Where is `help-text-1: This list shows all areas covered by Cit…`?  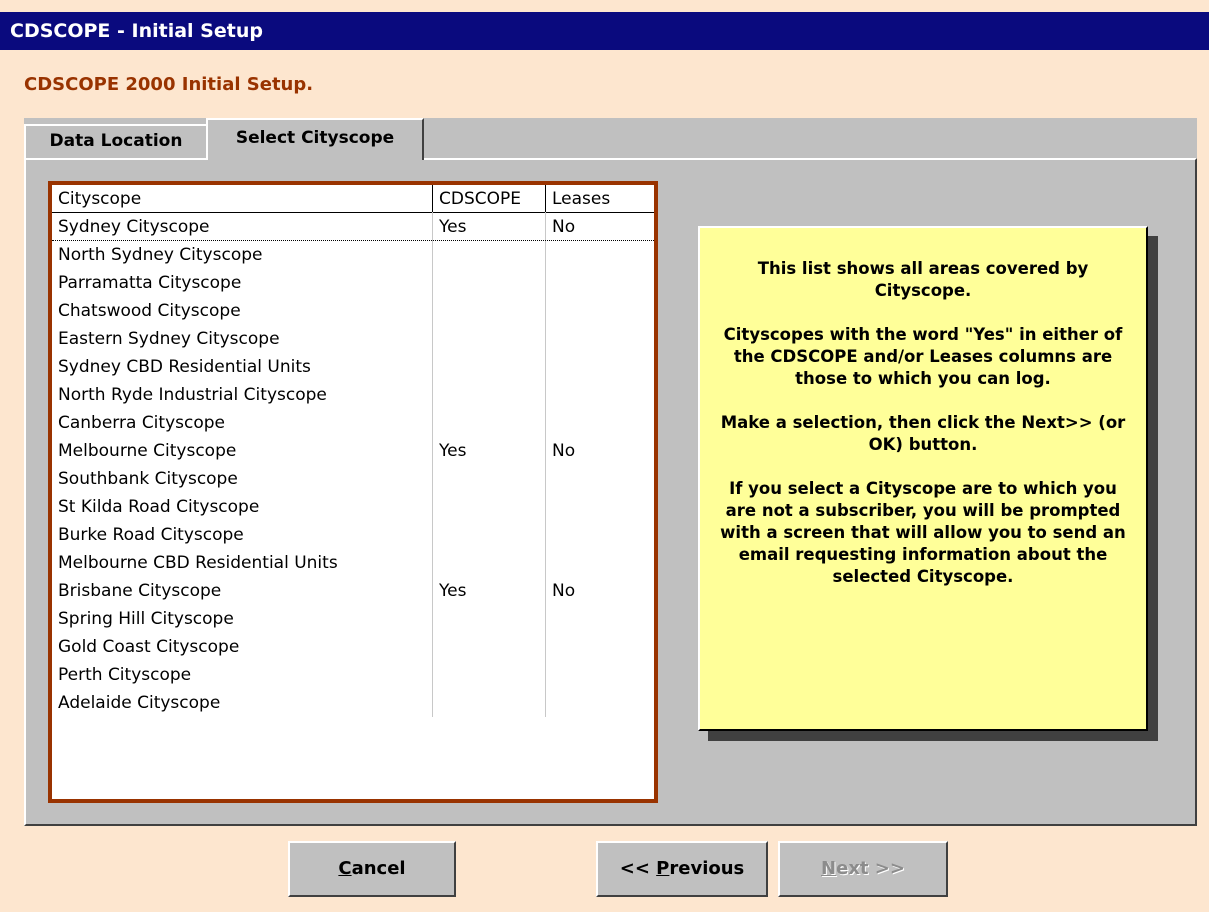
help-text-1: This list shows all areas covered by Cit… is located at coordinates (923, 279).